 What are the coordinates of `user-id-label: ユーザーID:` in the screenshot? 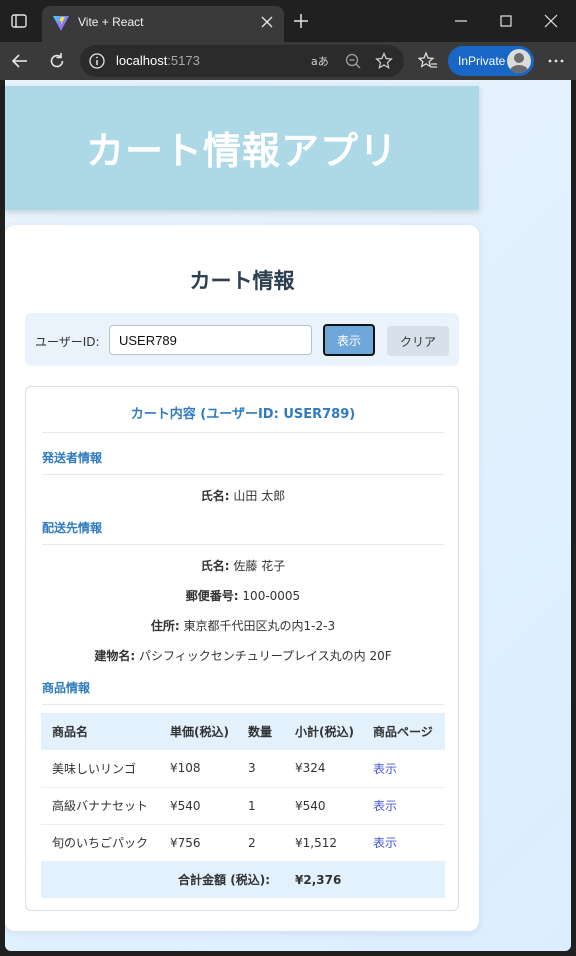 It's located at (67, 342).